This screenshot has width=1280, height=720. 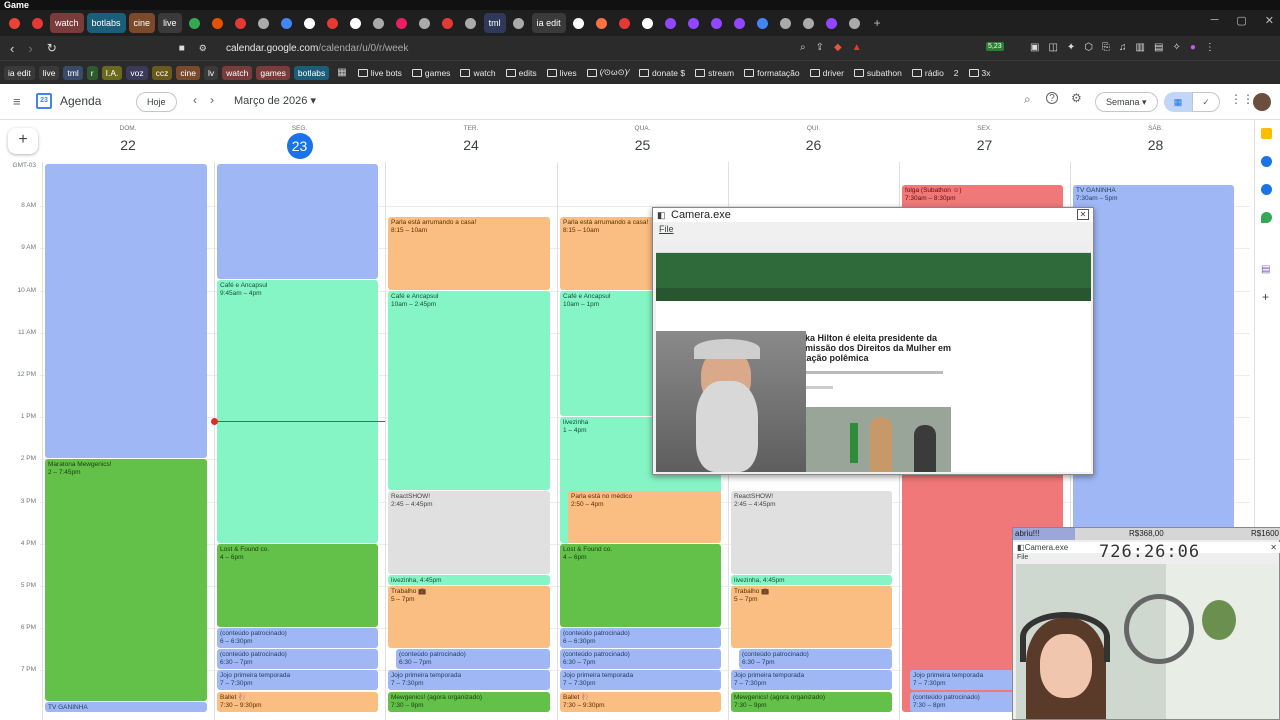 I want to click on beard-shape, so click(x=727, y=426).